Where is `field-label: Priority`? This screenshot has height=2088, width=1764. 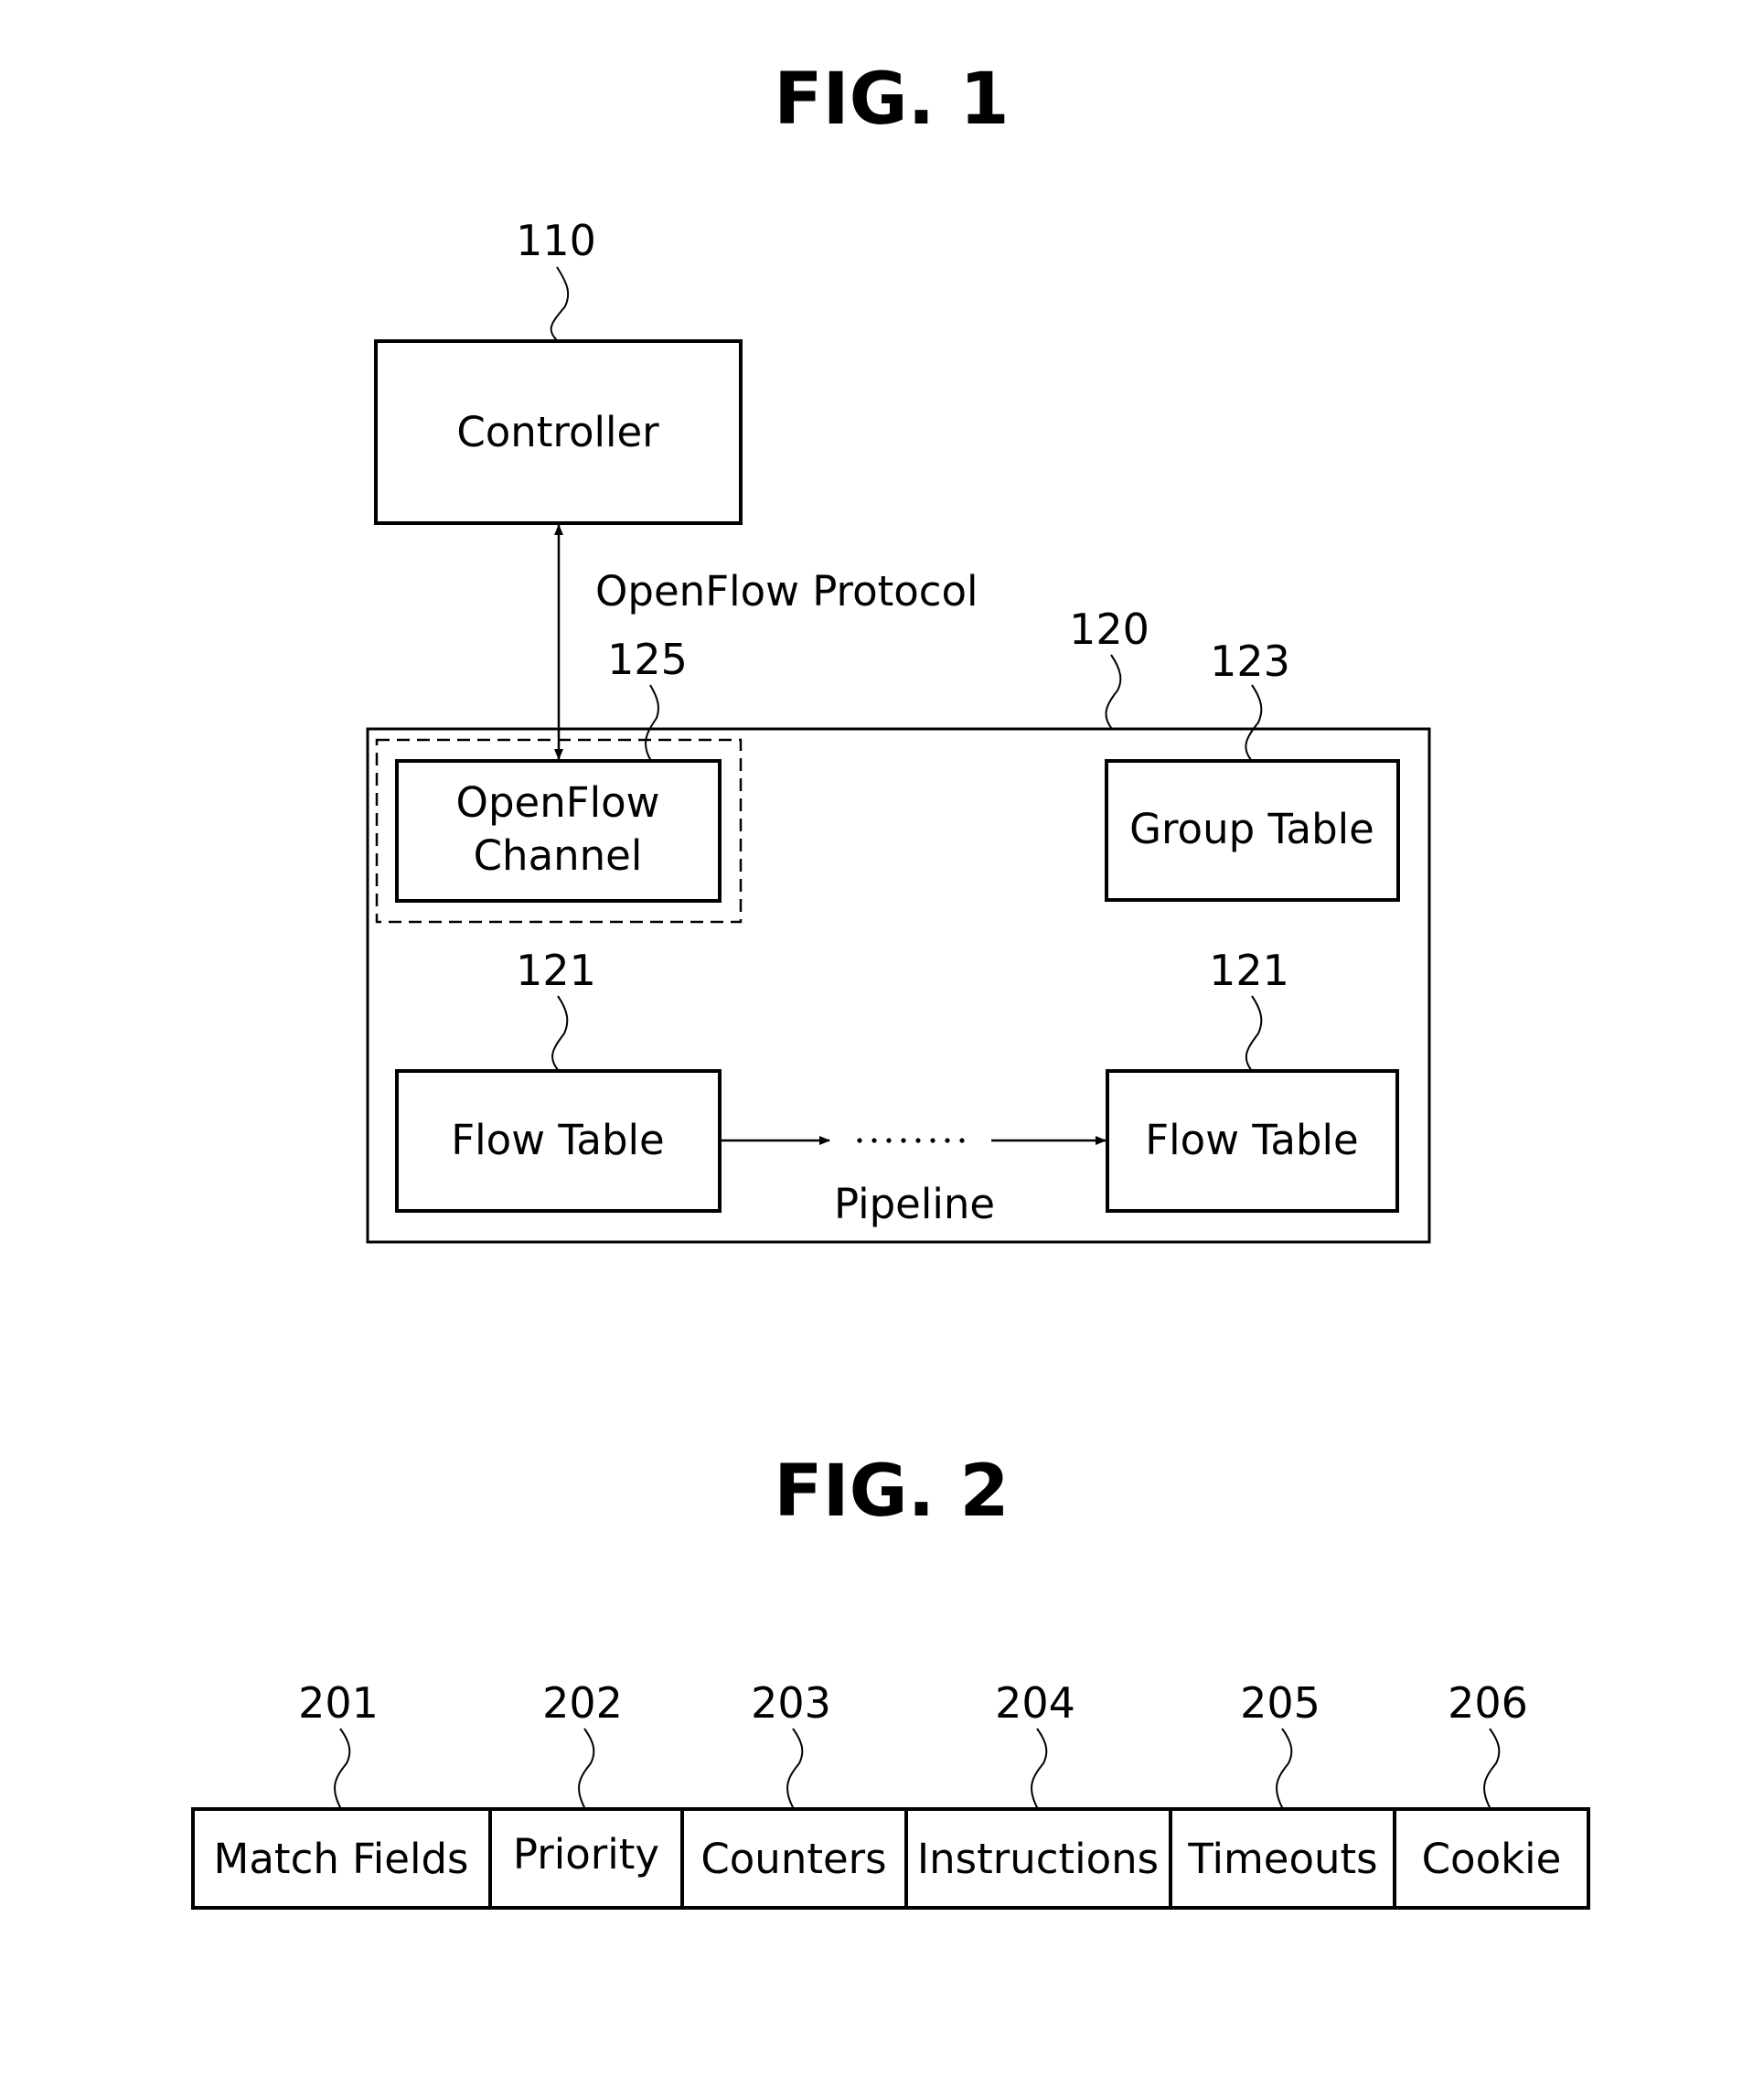 field-label: Priority is located at coordinates (586, 1855).